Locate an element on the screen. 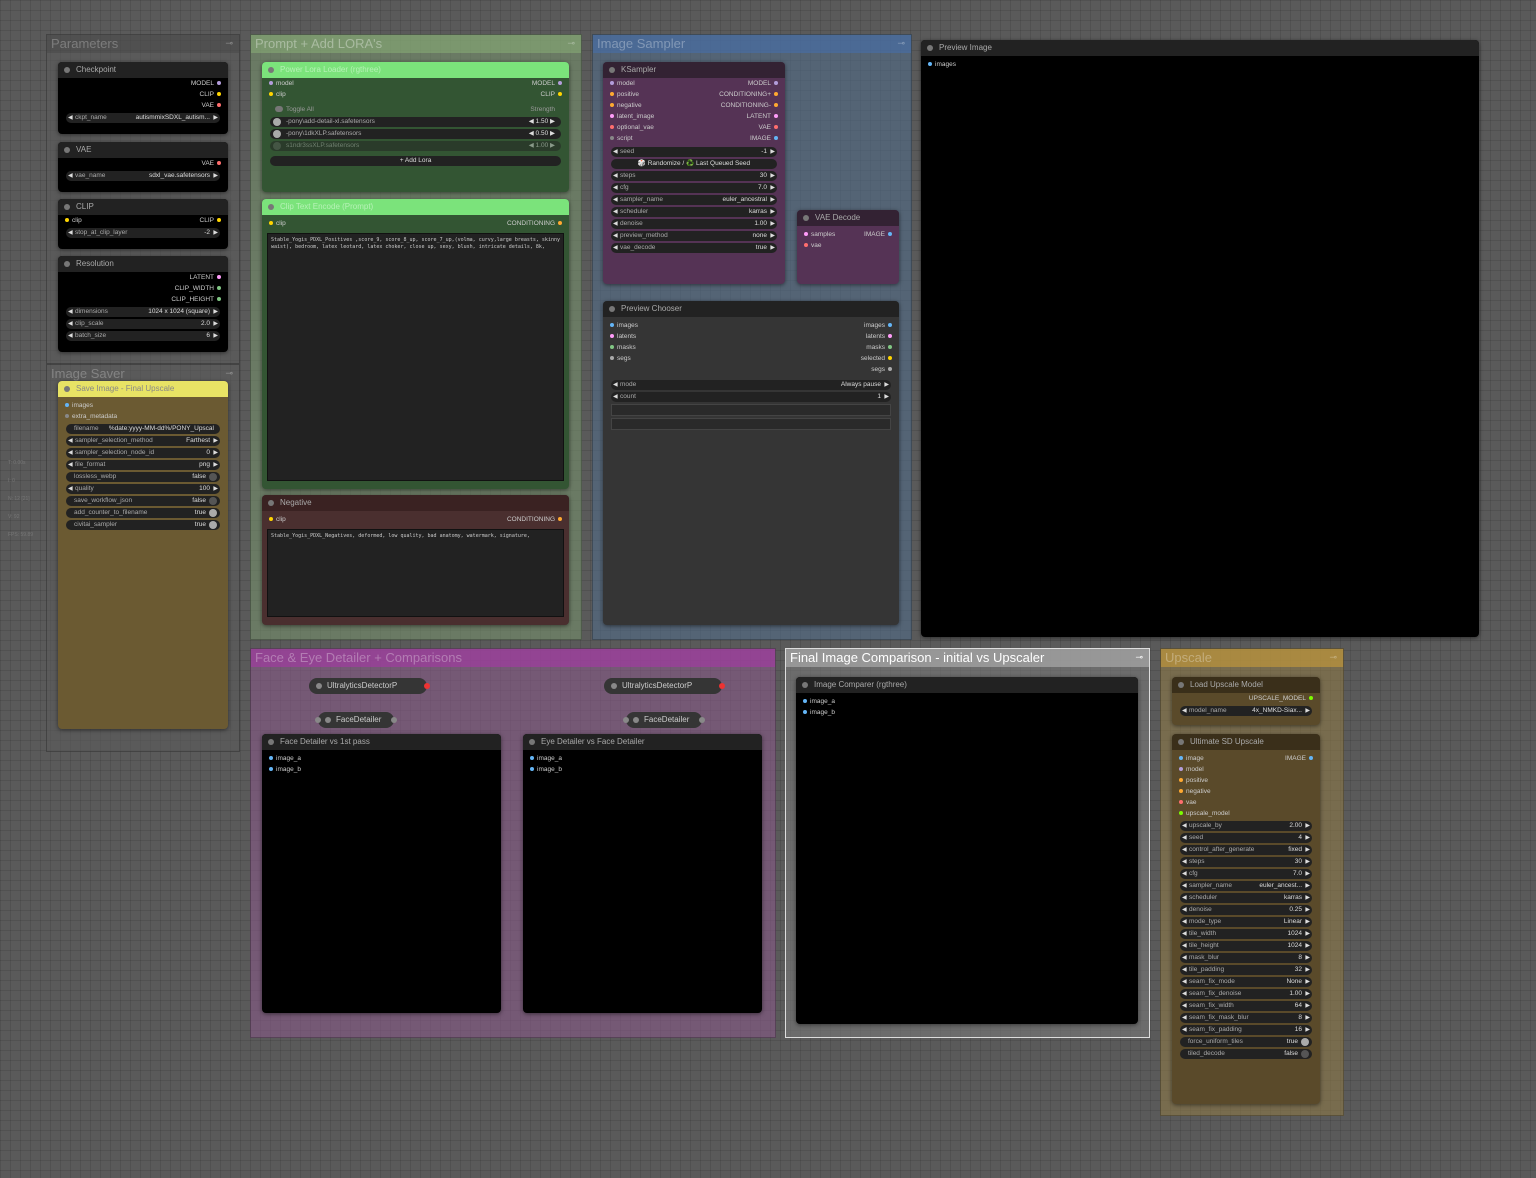 The width and height of the screenshot is (1536, 1178). widget-seed: seed-1 is located at coordinates (694, 152).